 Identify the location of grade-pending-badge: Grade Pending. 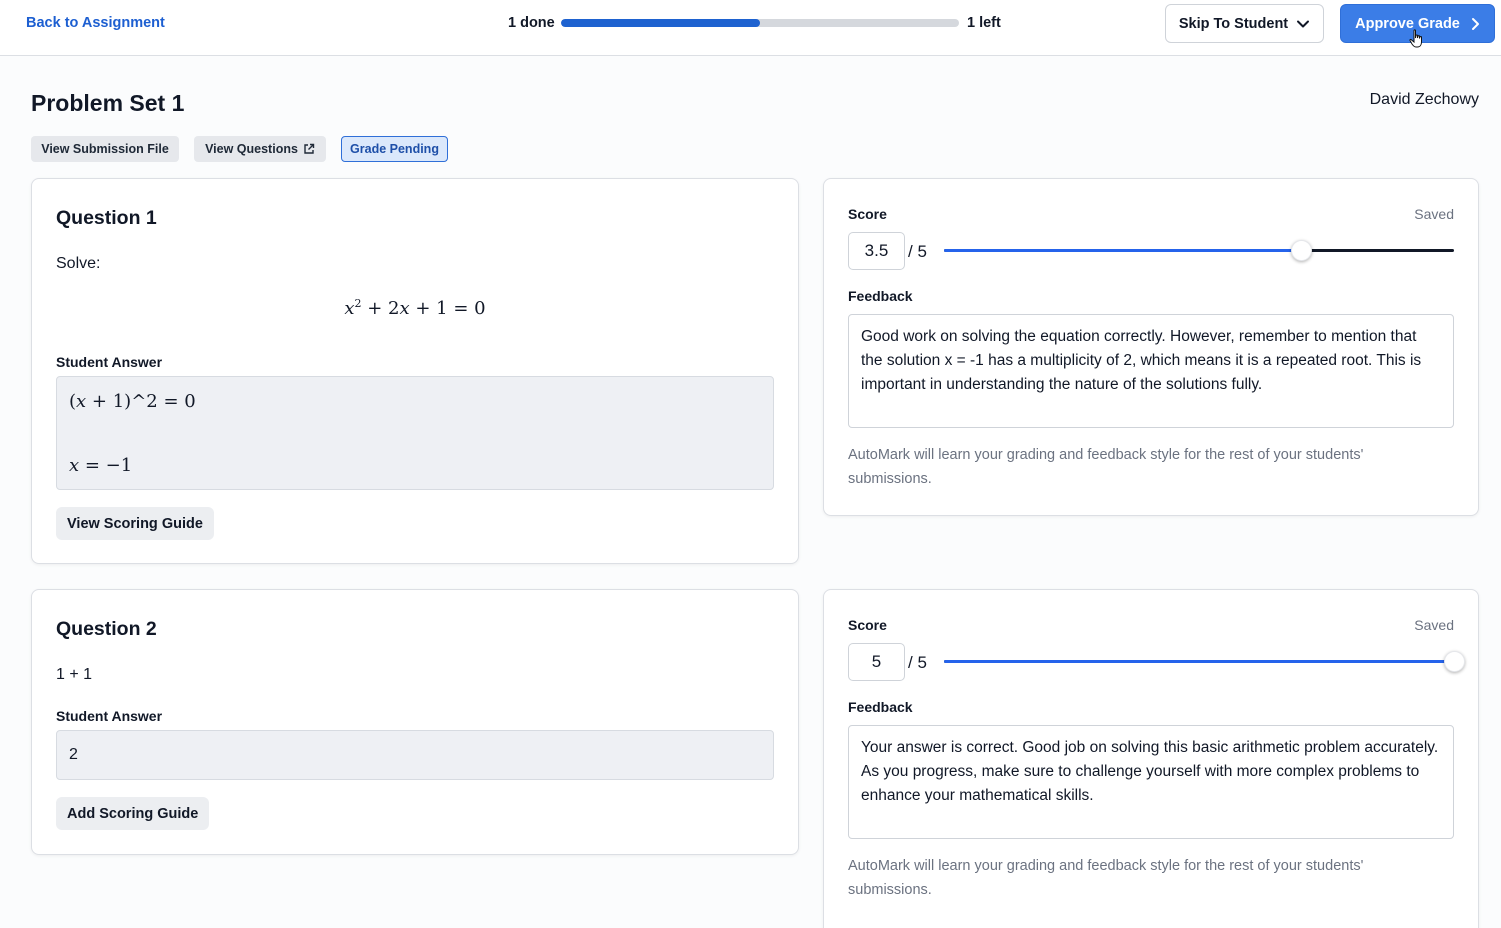
(394, 149).